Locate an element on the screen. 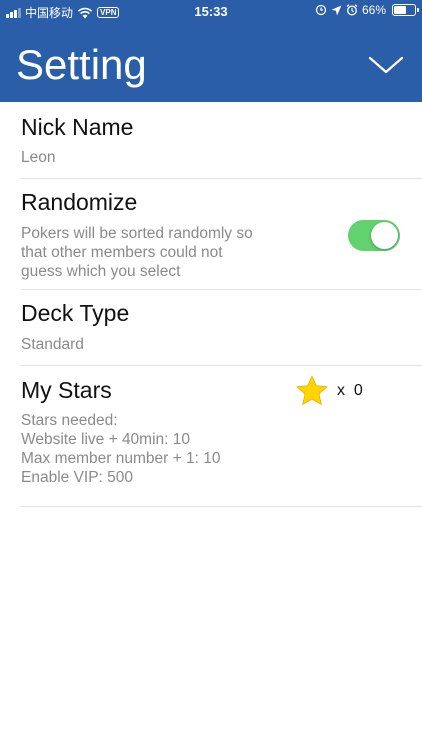 The height and width of the screenshot is (750, 422). stars-detail-line: Enable VIP: 500 is located at coordinates (77, 477).